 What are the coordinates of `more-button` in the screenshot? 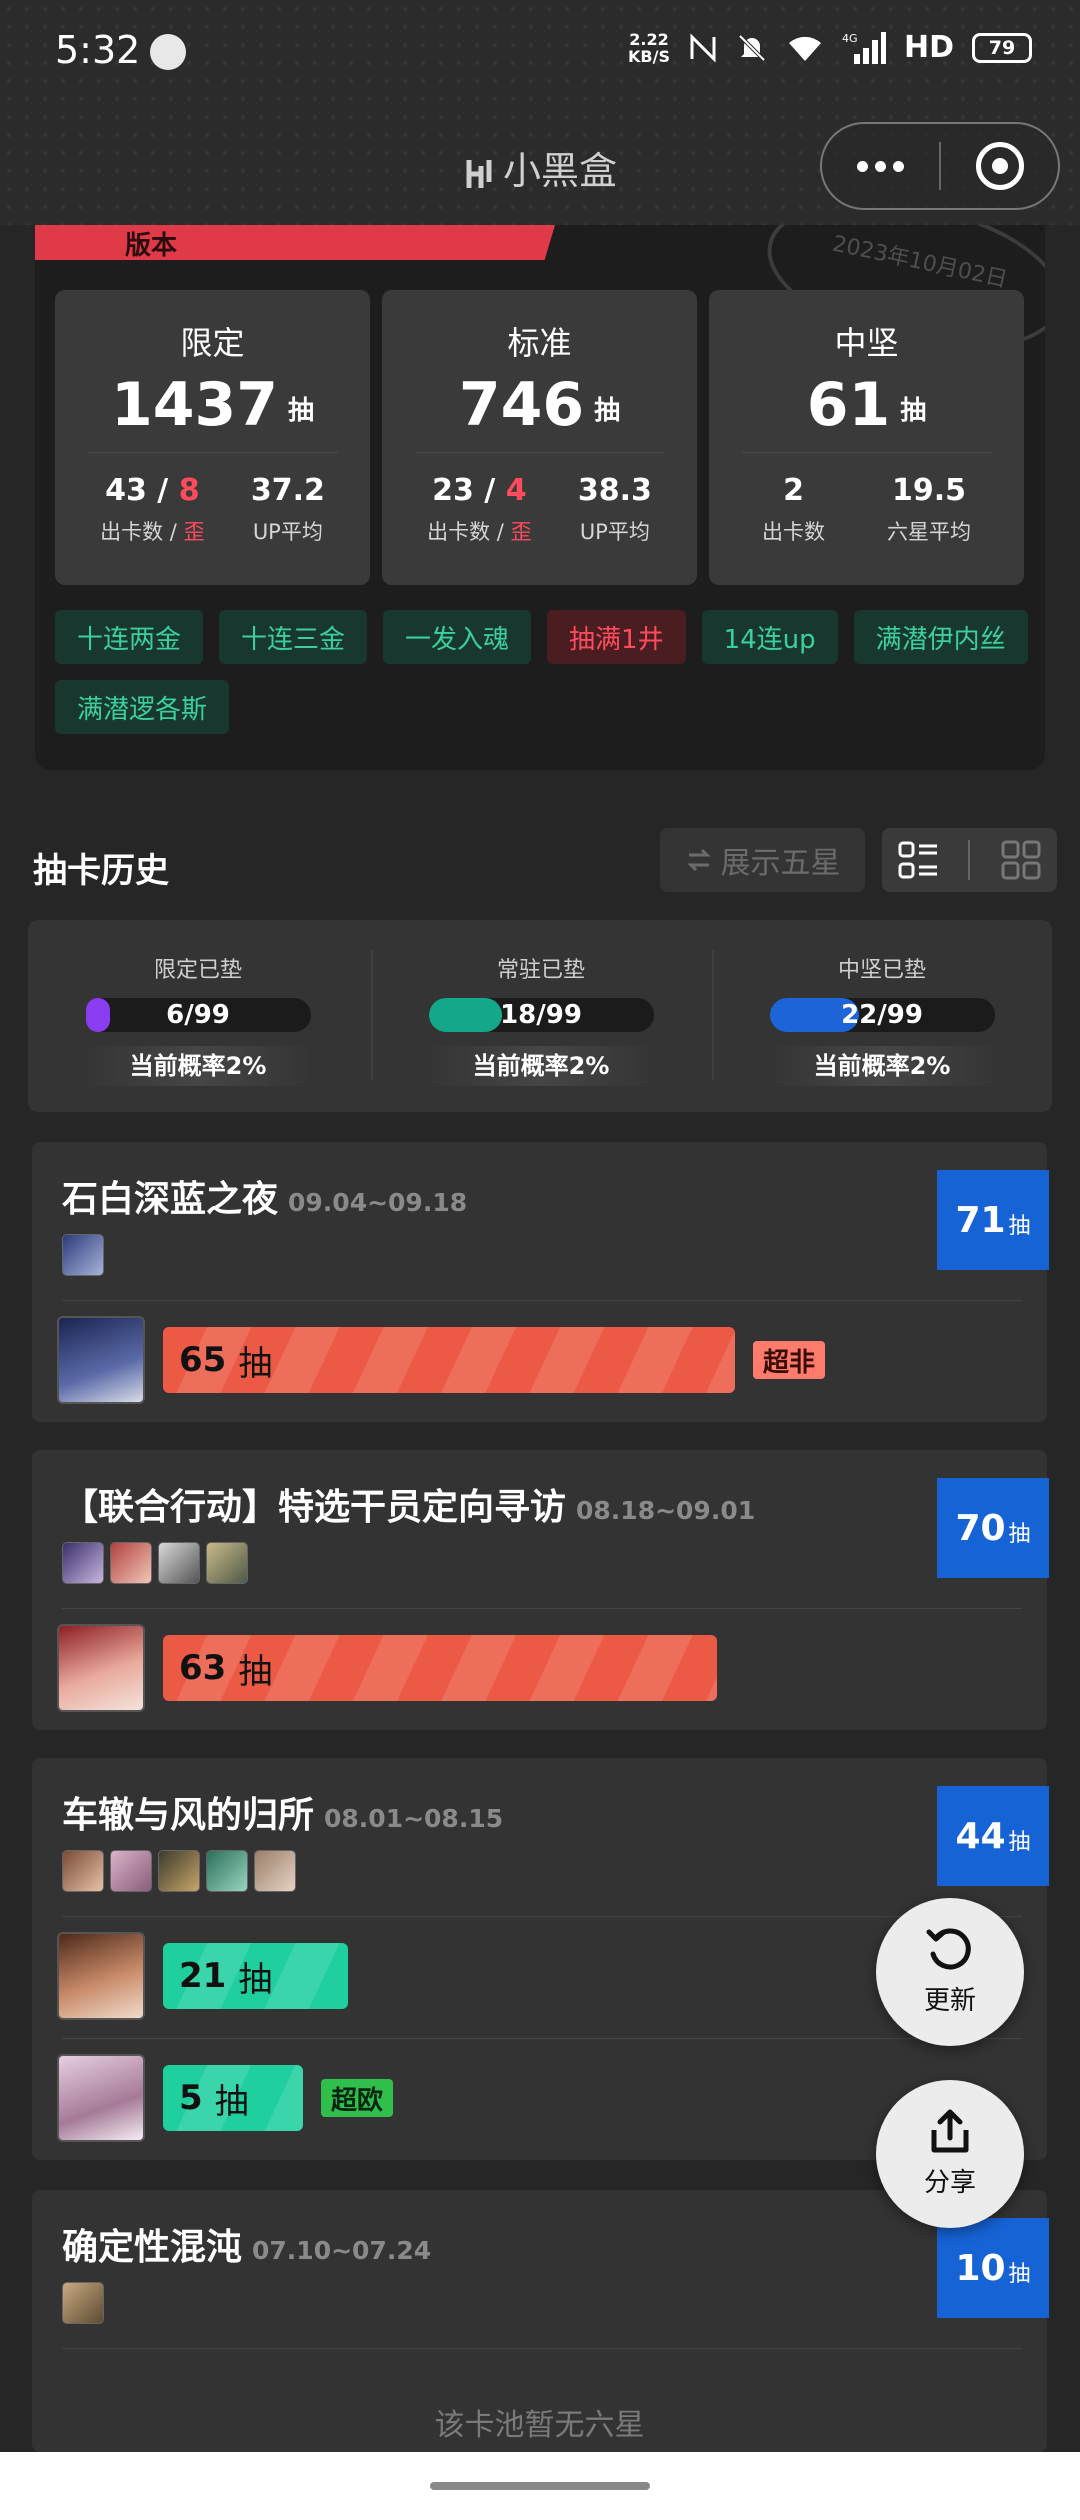 It's located at (880, 166).